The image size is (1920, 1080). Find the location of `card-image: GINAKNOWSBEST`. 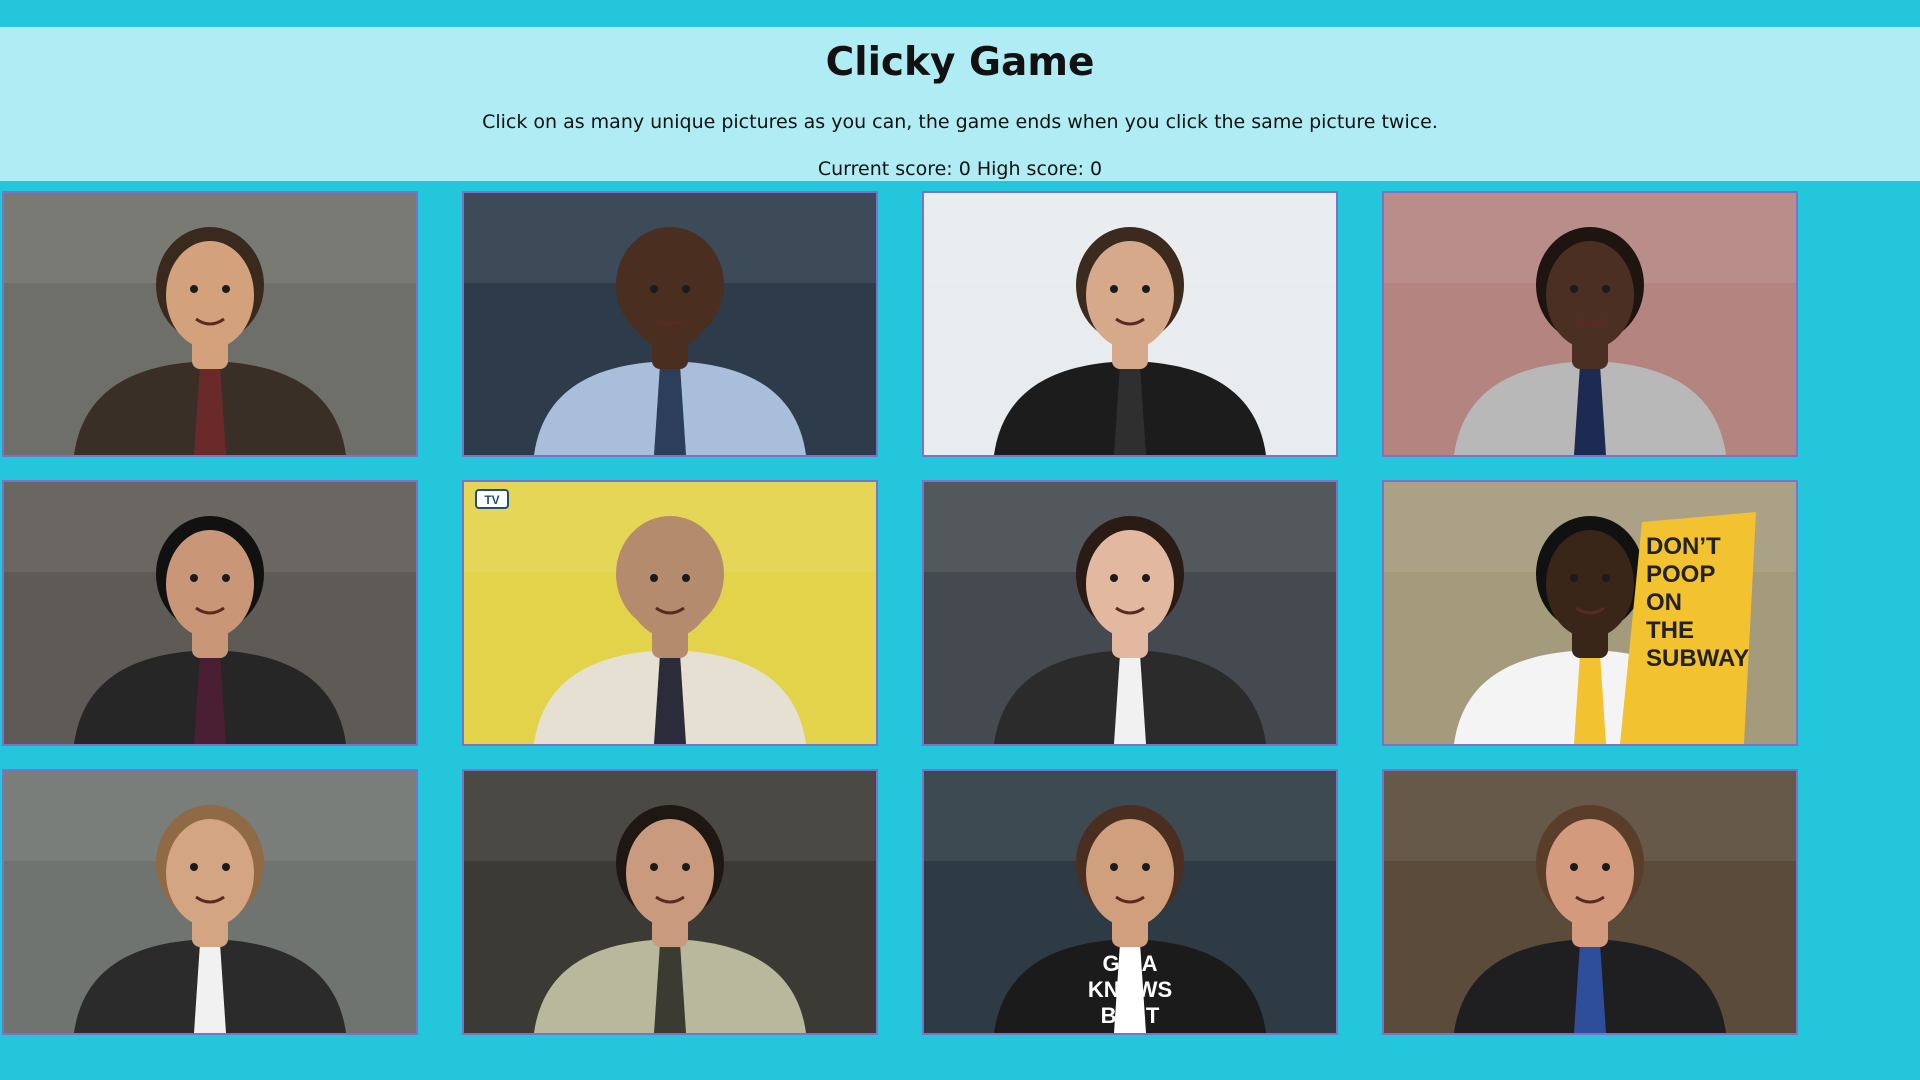

card-image: GINAKNOWSBEST is located at coordinates (1130, 902).